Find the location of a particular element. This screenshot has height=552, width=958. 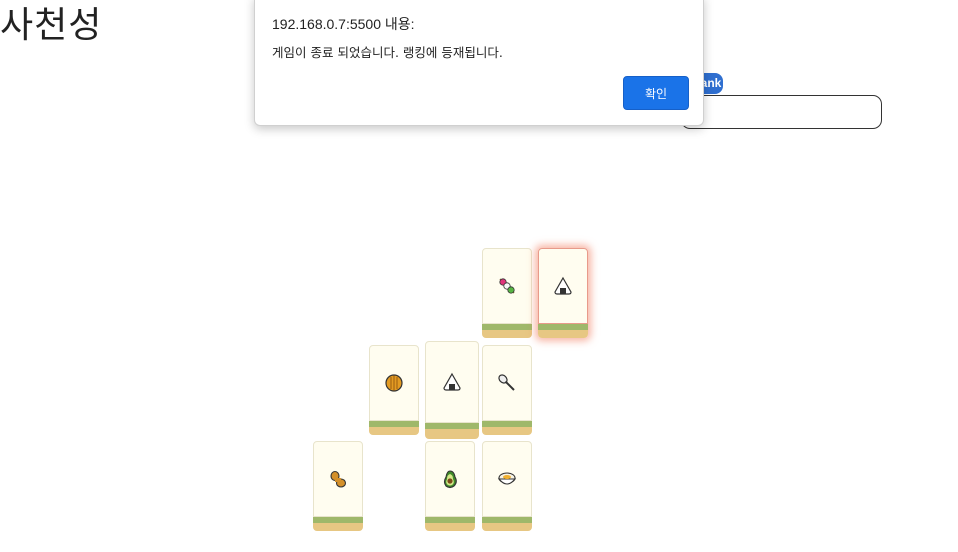

spoon-icon is located at coordinates (506, 382).